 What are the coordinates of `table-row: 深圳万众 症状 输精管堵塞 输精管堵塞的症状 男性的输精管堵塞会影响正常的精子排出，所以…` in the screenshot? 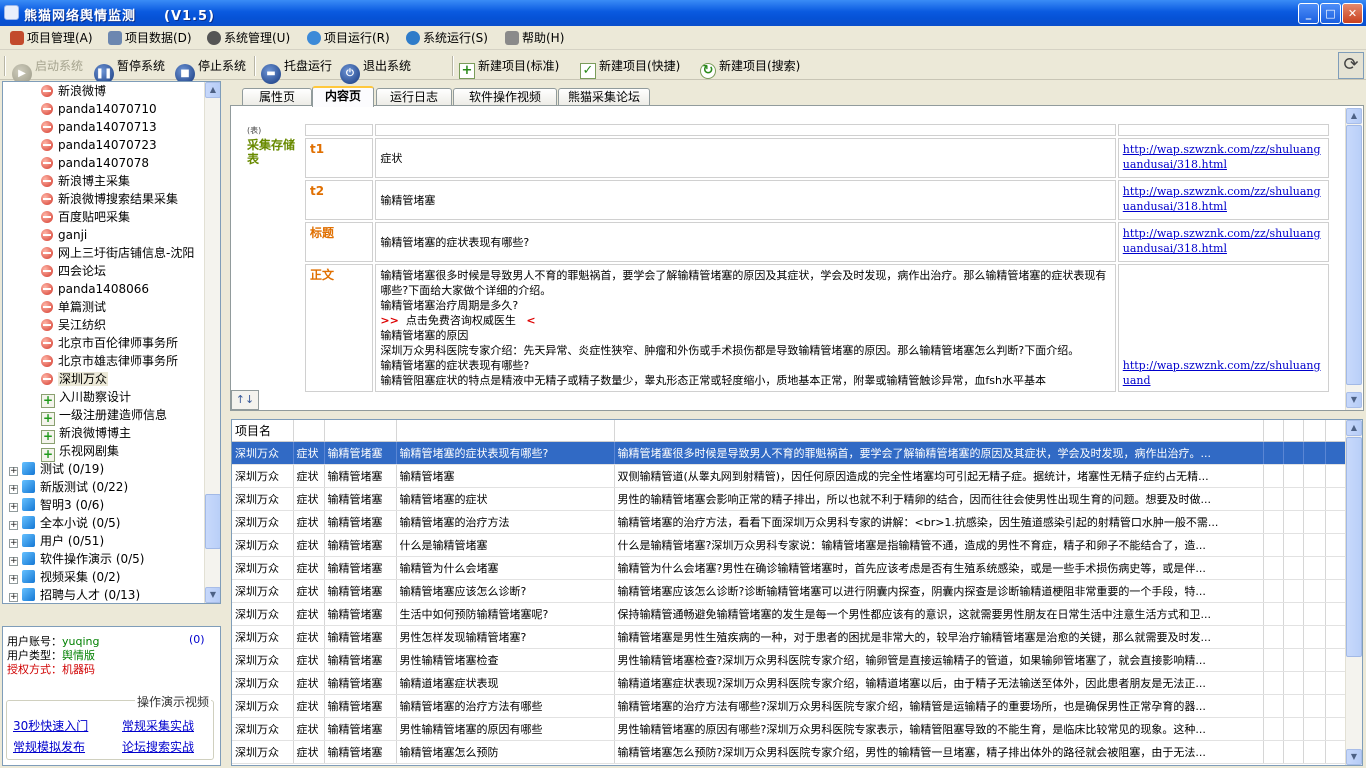 It's located at (790, 499).